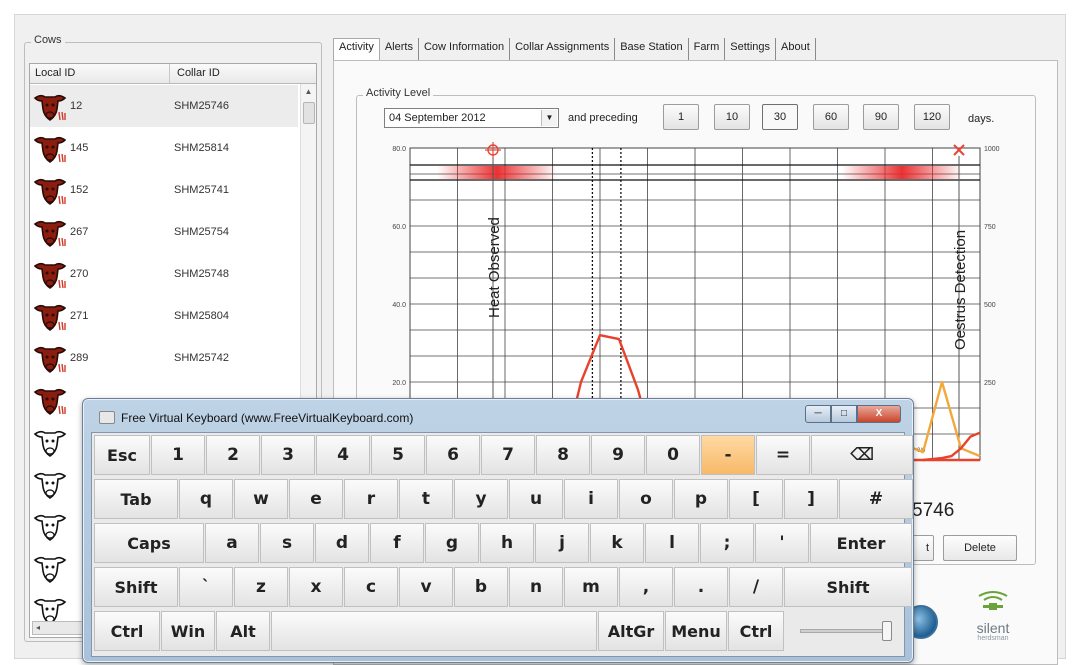 The width and height of the screenshot is (1078, 665). I want to click on maximize-button: □, so click(844, 414).